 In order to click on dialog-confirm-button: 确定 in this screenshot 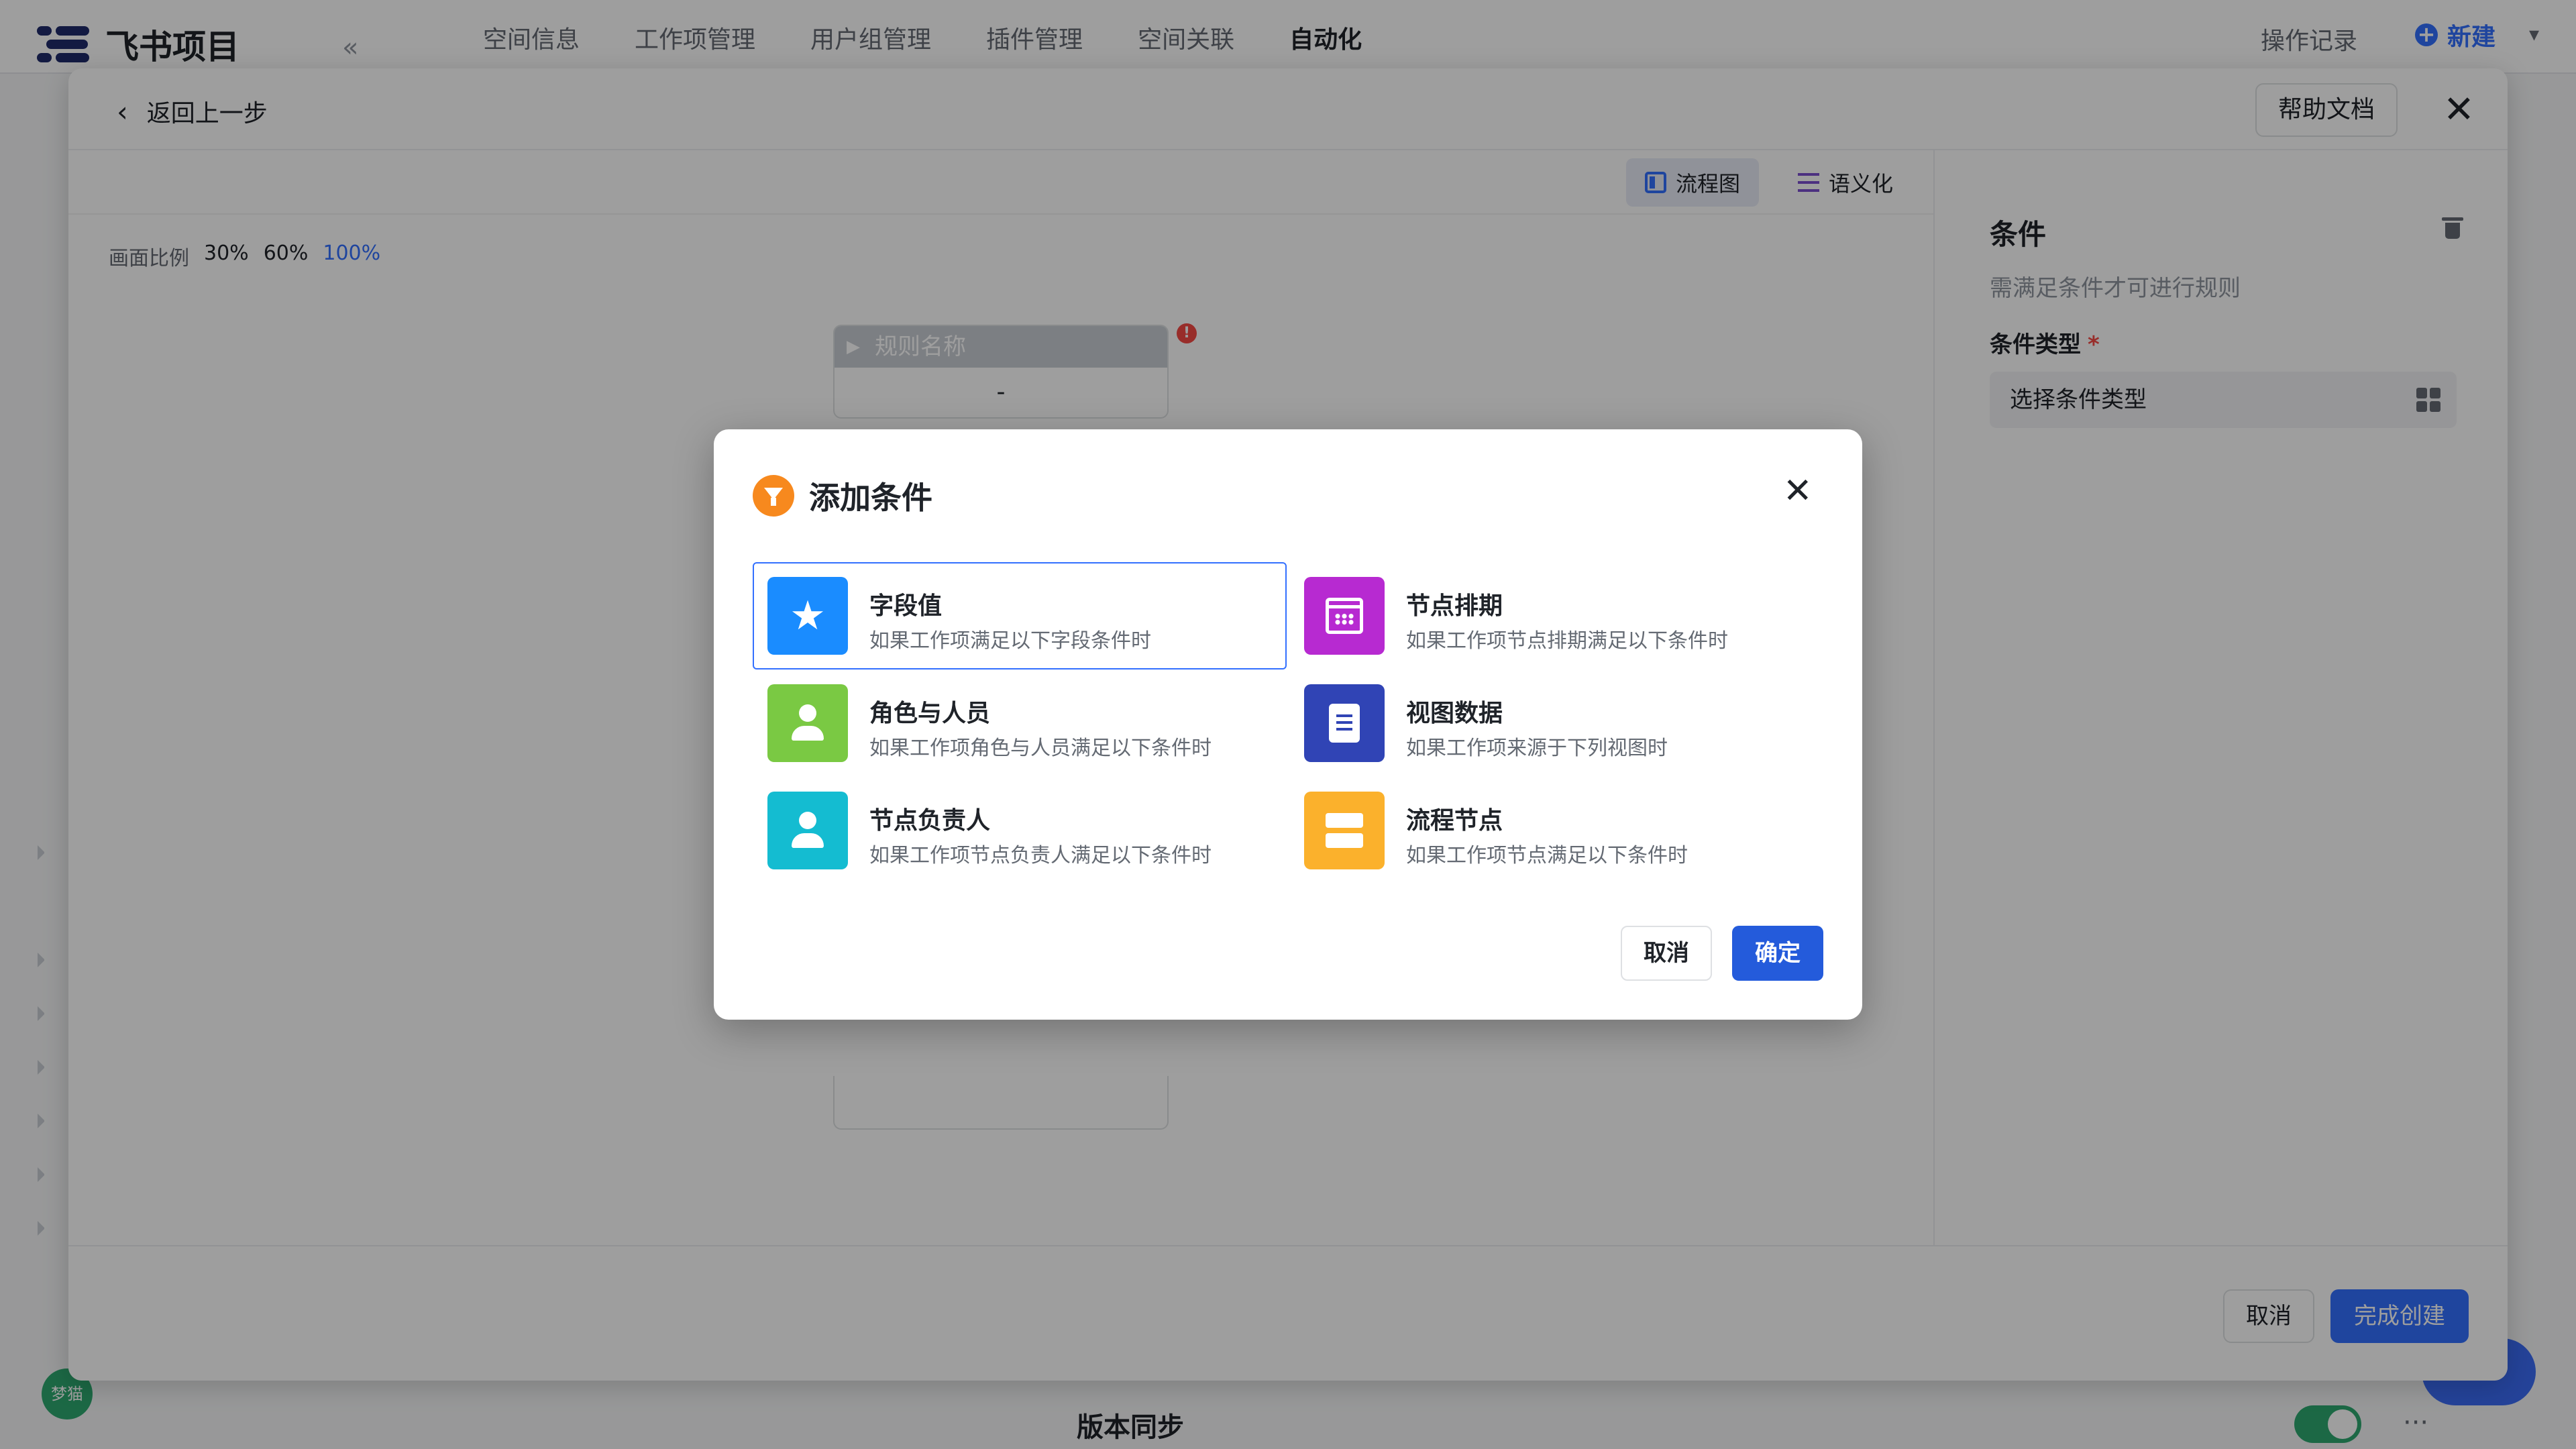, I will do `click(1777, 953)`.